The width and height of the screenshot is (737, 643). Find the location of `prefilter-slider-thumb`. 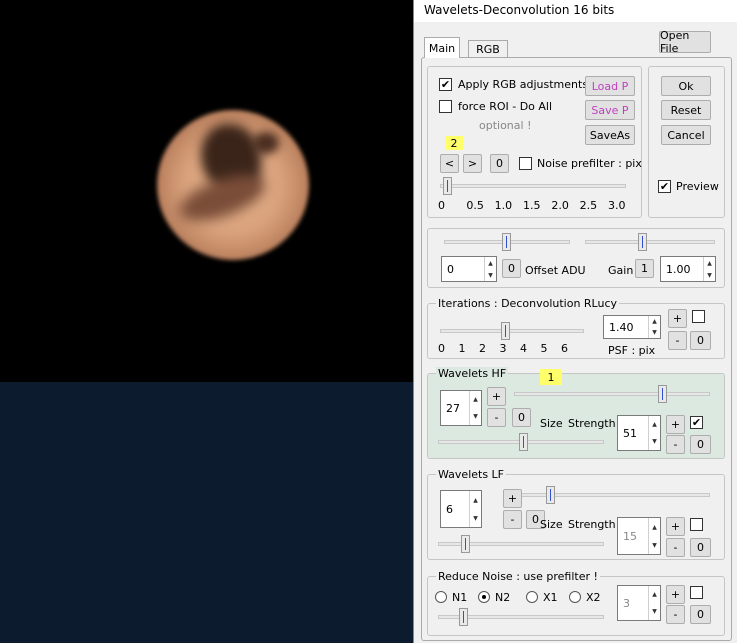

prefilter-slider-thumb is located at coordinates (447, 186).